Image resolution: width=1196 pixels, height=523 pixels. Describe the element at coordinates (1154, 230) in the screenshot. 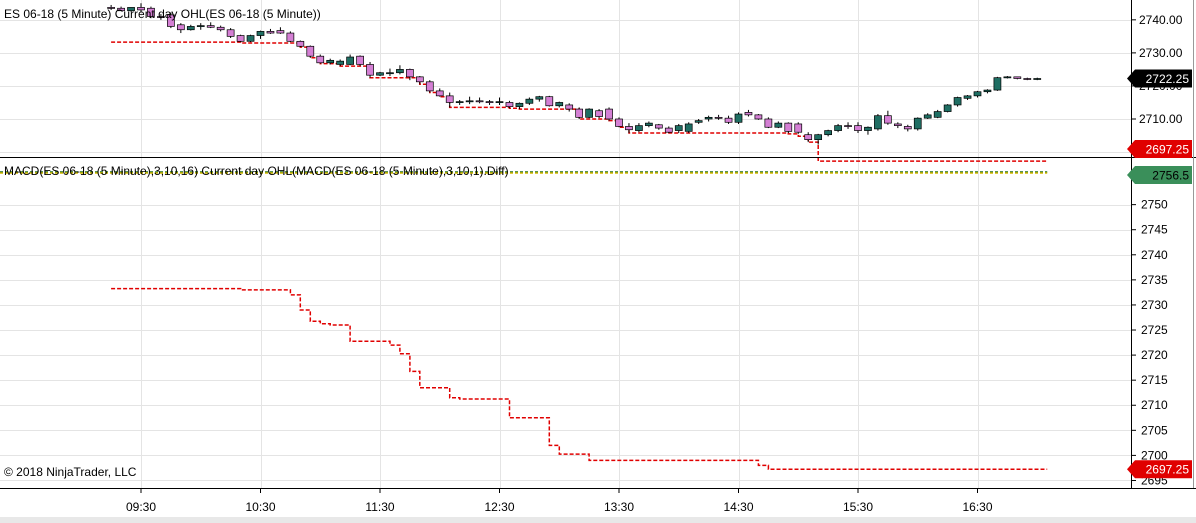

I see `indicator-y-tick-label: 2745` at that location.